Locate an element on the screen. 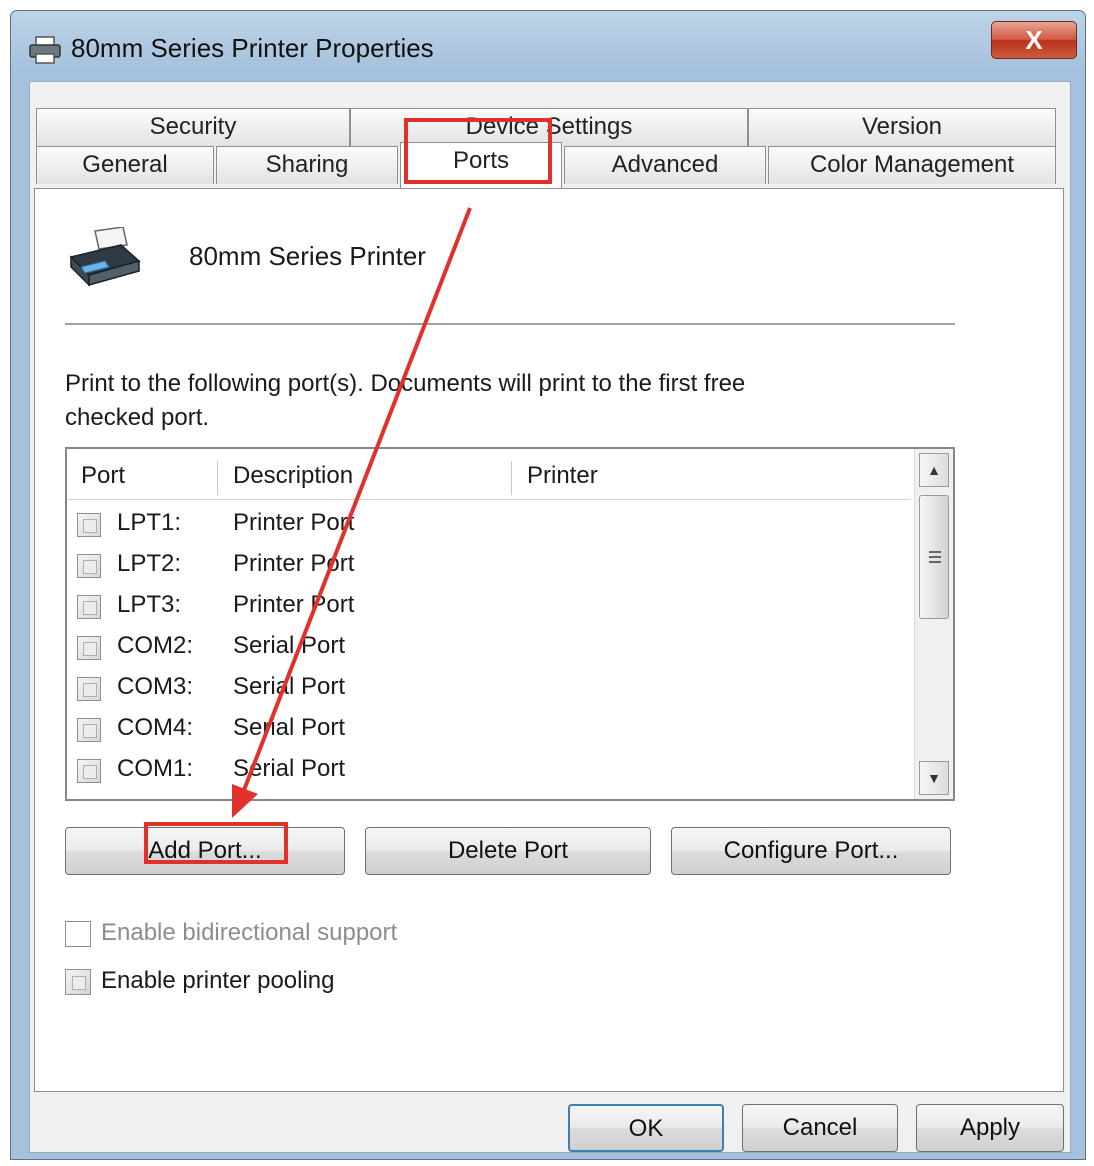 The image size is (1094, 1166). ok-button: OK is located at coordinates (646, 1128).